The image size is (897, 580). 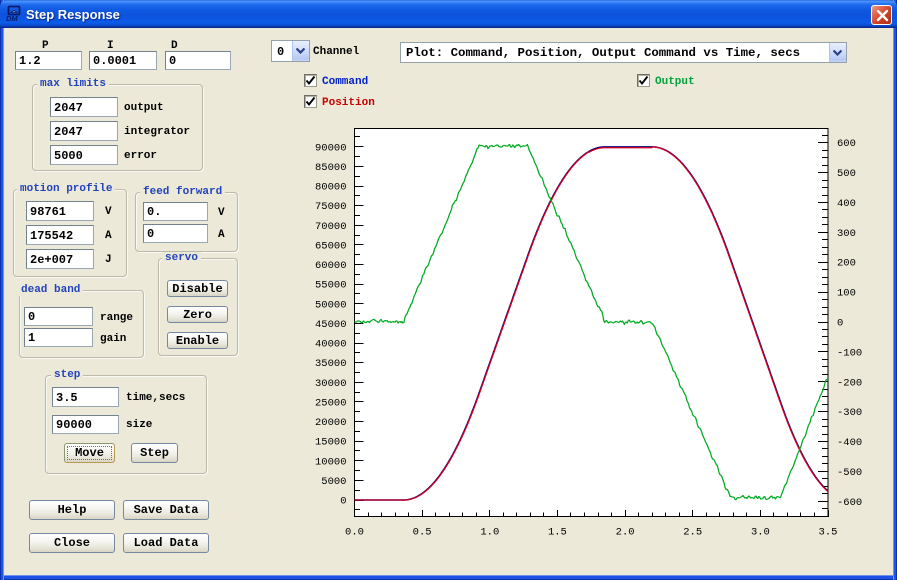 What do you see at coordinates (846, 264) in the screenshot?
I see `svg-text: 200` at bounding box center [846, 264].